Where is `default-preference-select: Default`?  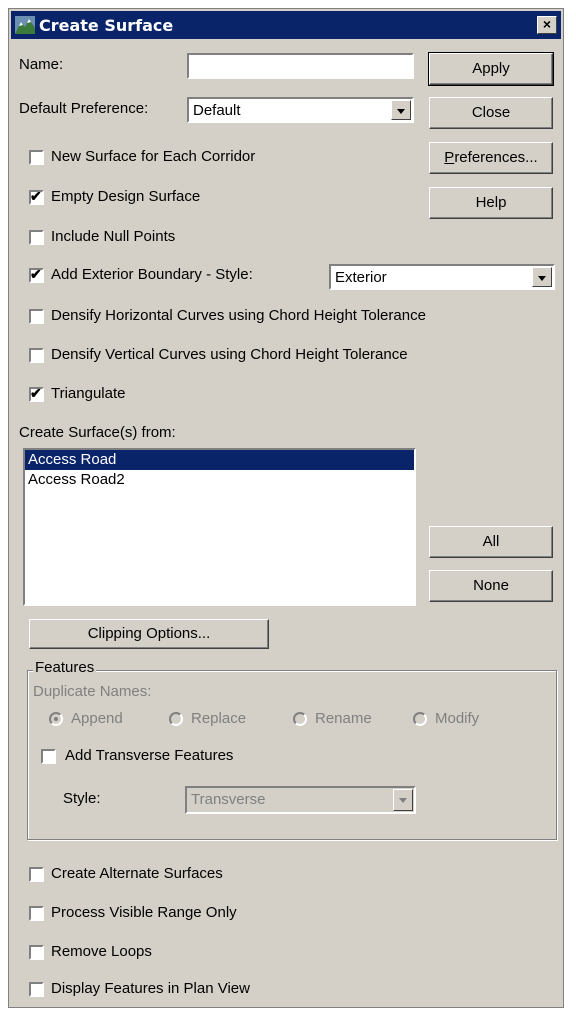 default-preference-select: Default is located at coordinates (300, 110).